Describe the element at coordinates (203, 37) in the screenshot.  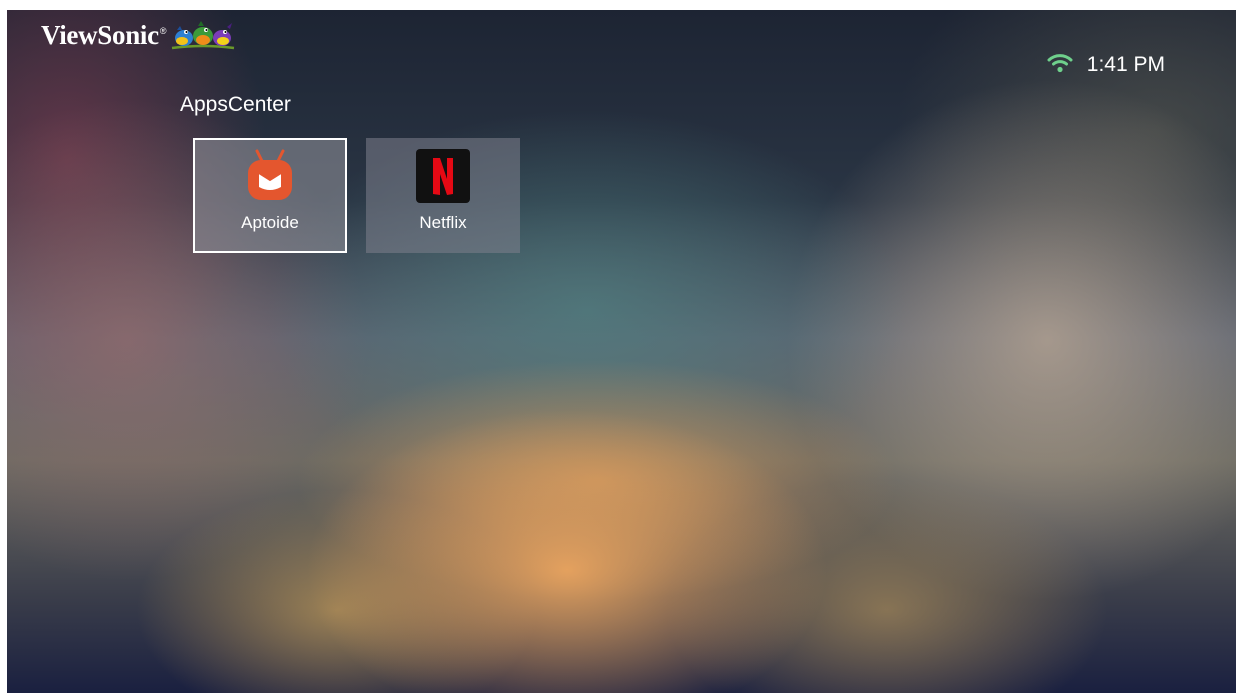
I see `birds-logo-icon` at that location.